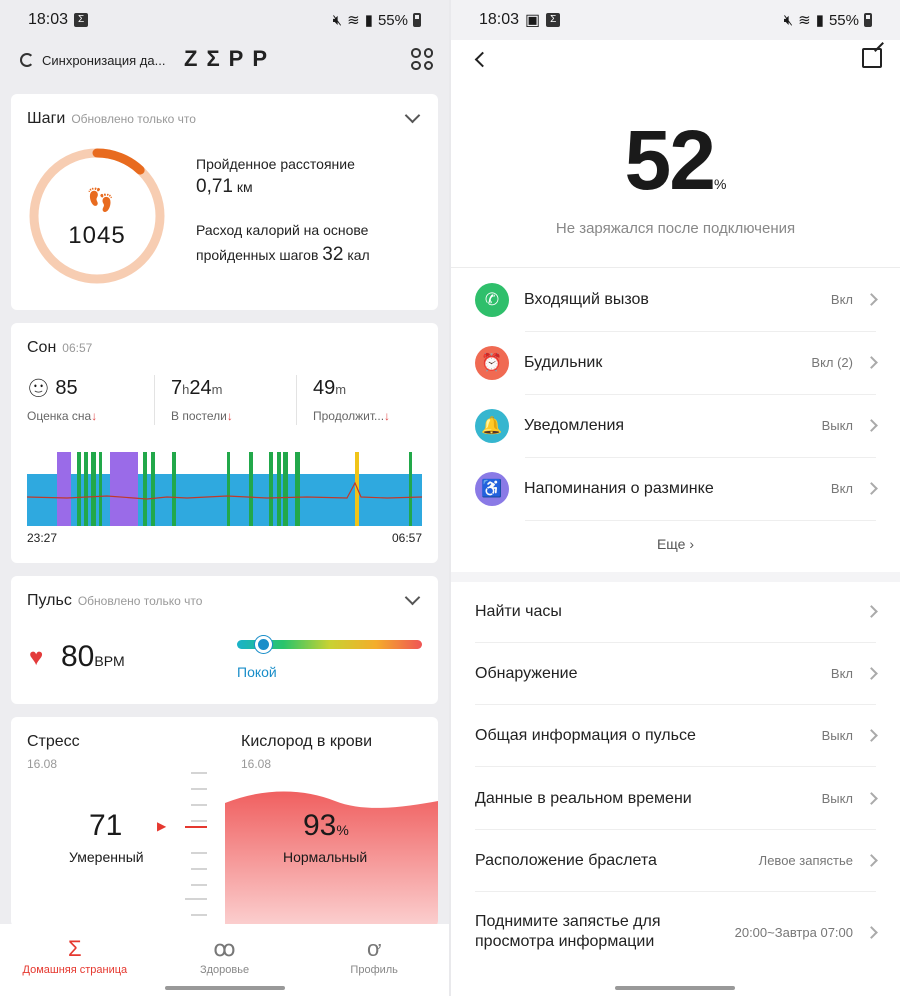 The height and width of the screenshot is (996, 900). I want to click on edit-icon, so click(872, 58).